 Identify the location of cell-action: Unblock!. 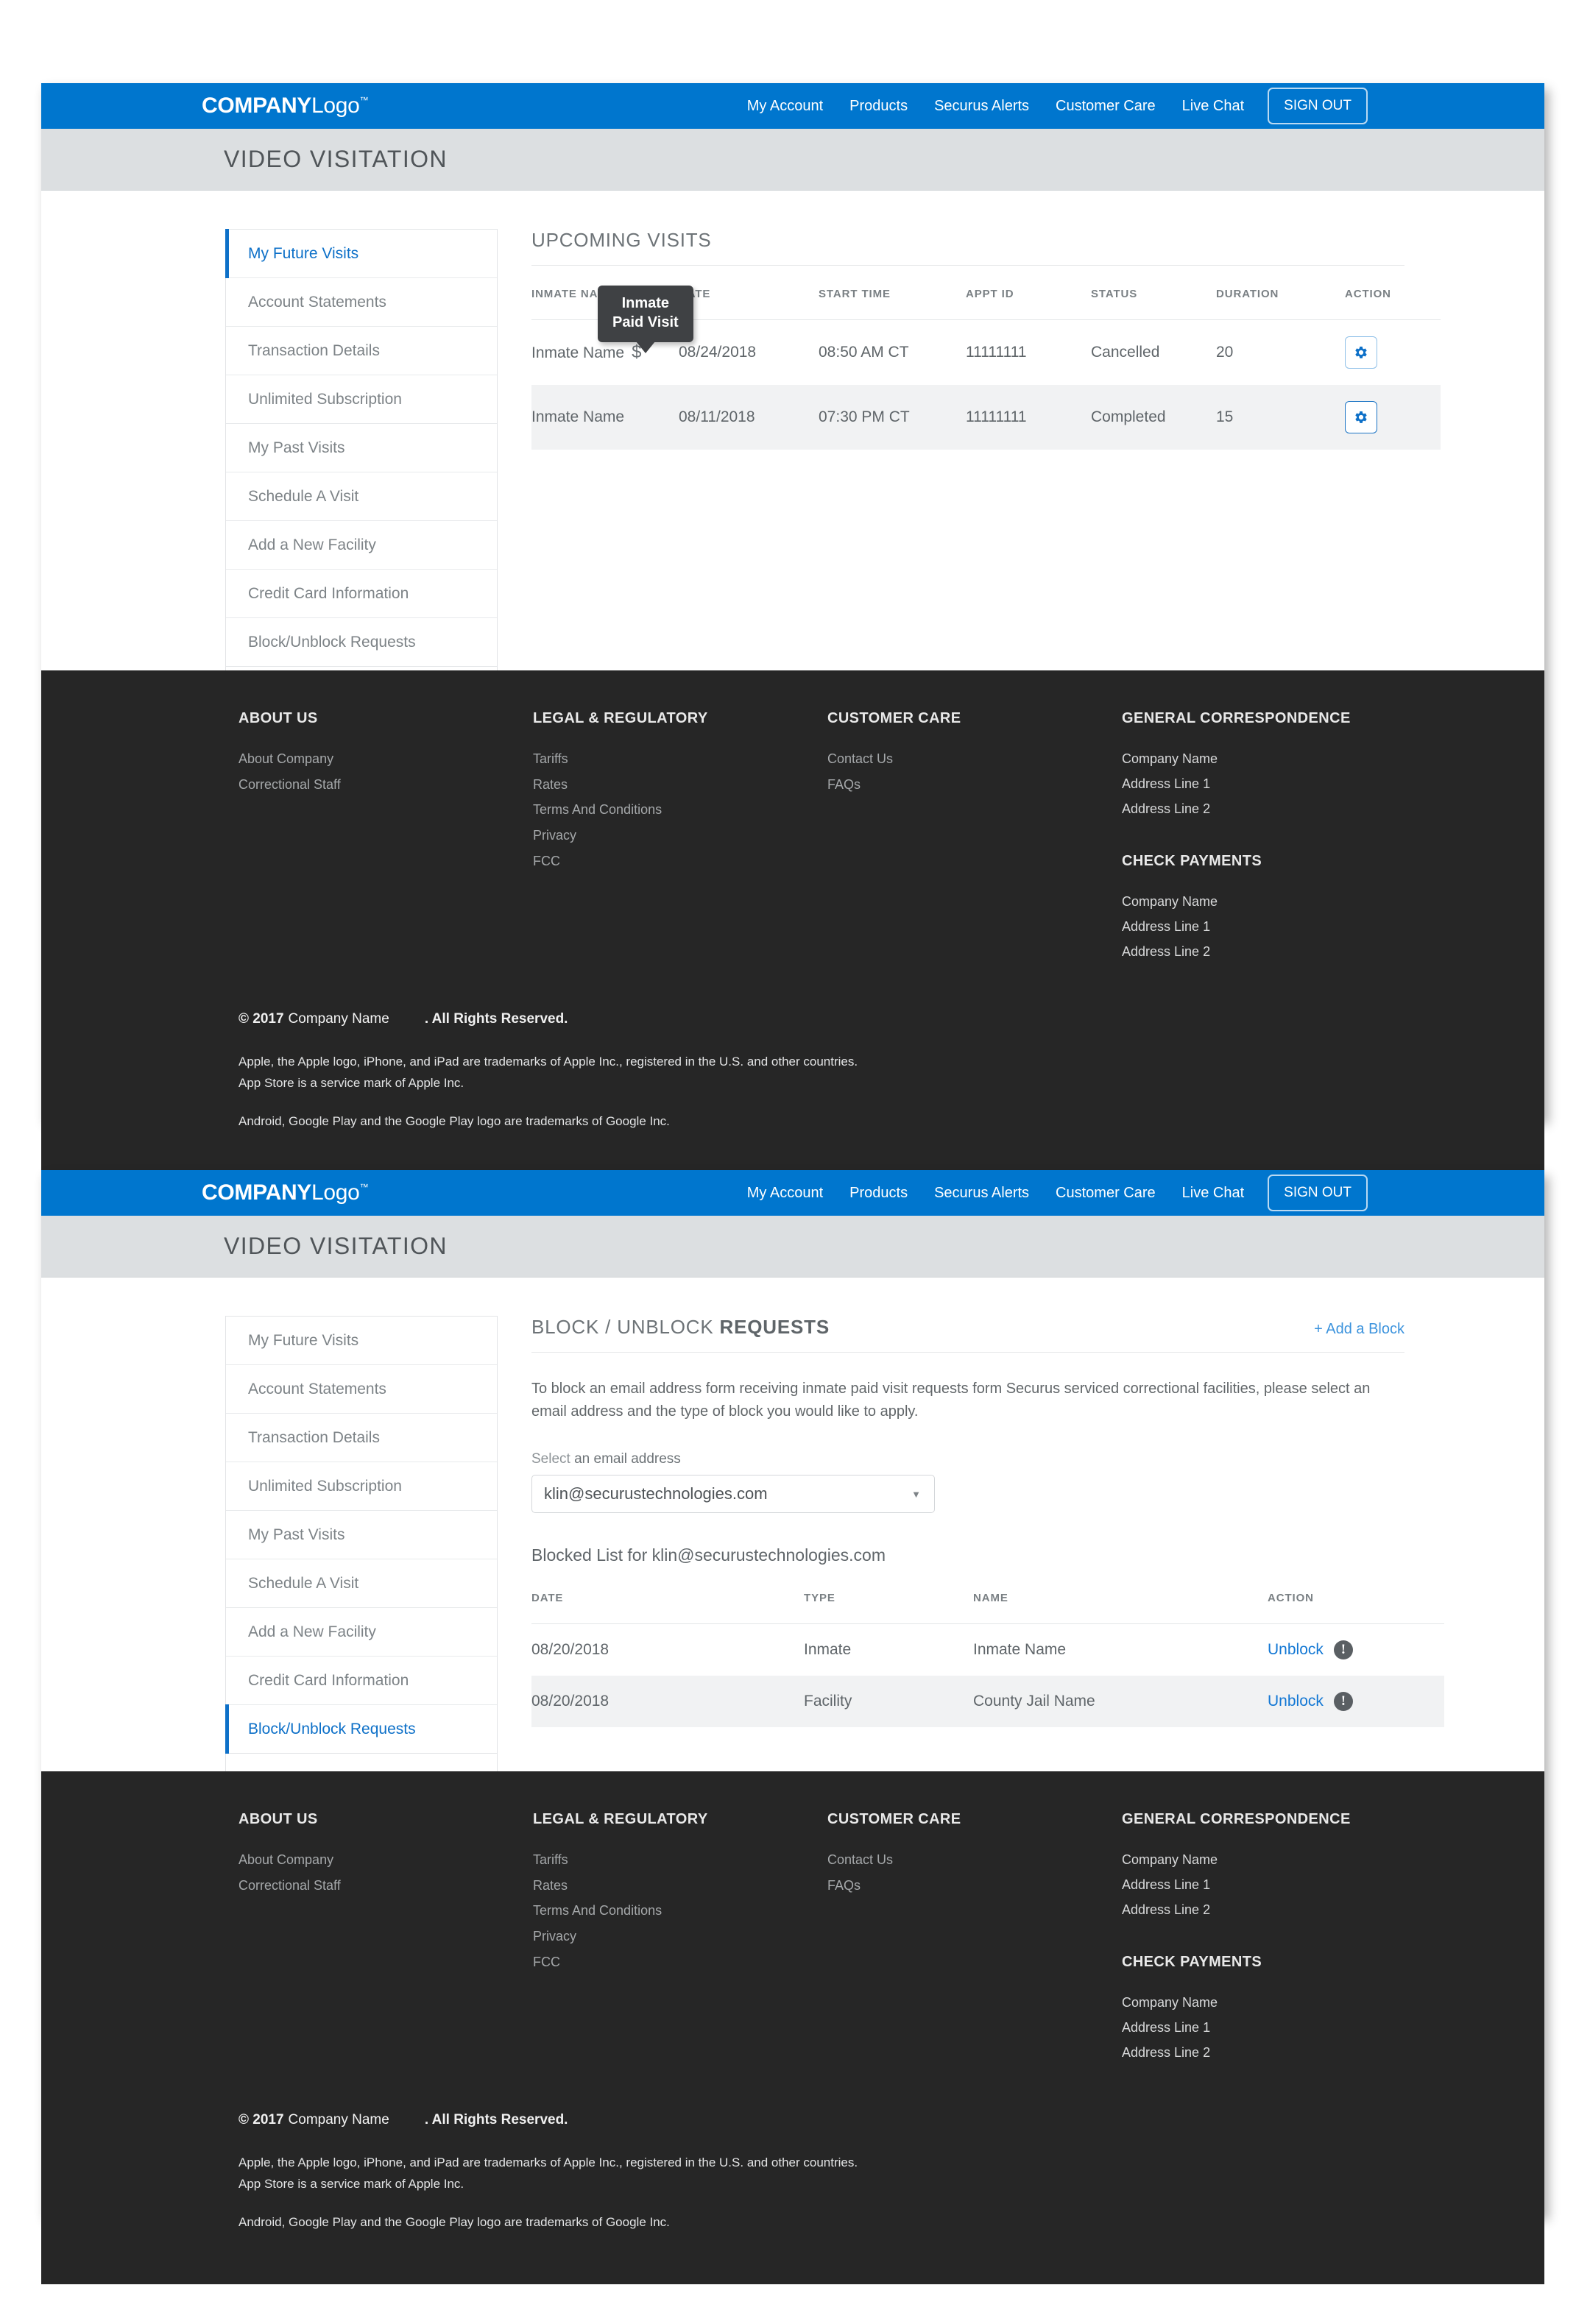
(1356, 1701).